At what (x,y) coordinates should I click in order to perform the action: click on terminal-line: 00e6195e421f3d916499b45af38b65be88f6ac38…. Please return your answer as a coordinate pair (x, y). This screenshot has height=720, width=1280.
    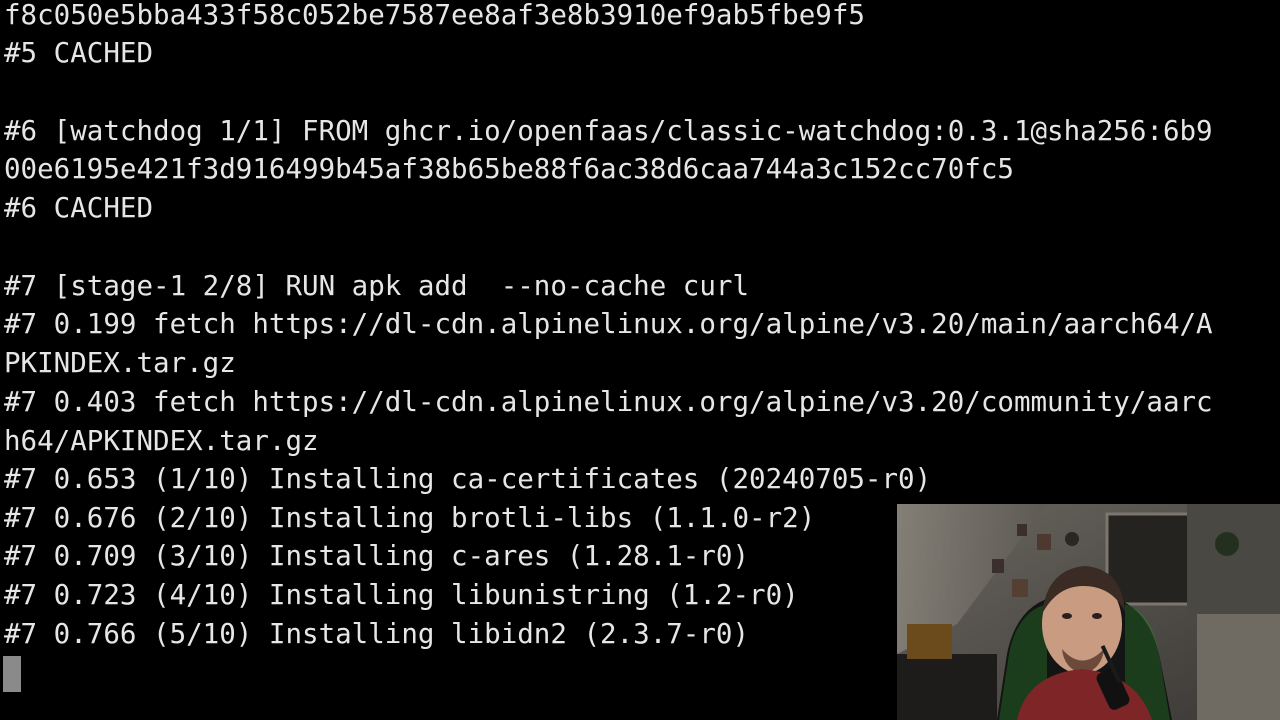
    Looking at the image, I should click on (509, 169).